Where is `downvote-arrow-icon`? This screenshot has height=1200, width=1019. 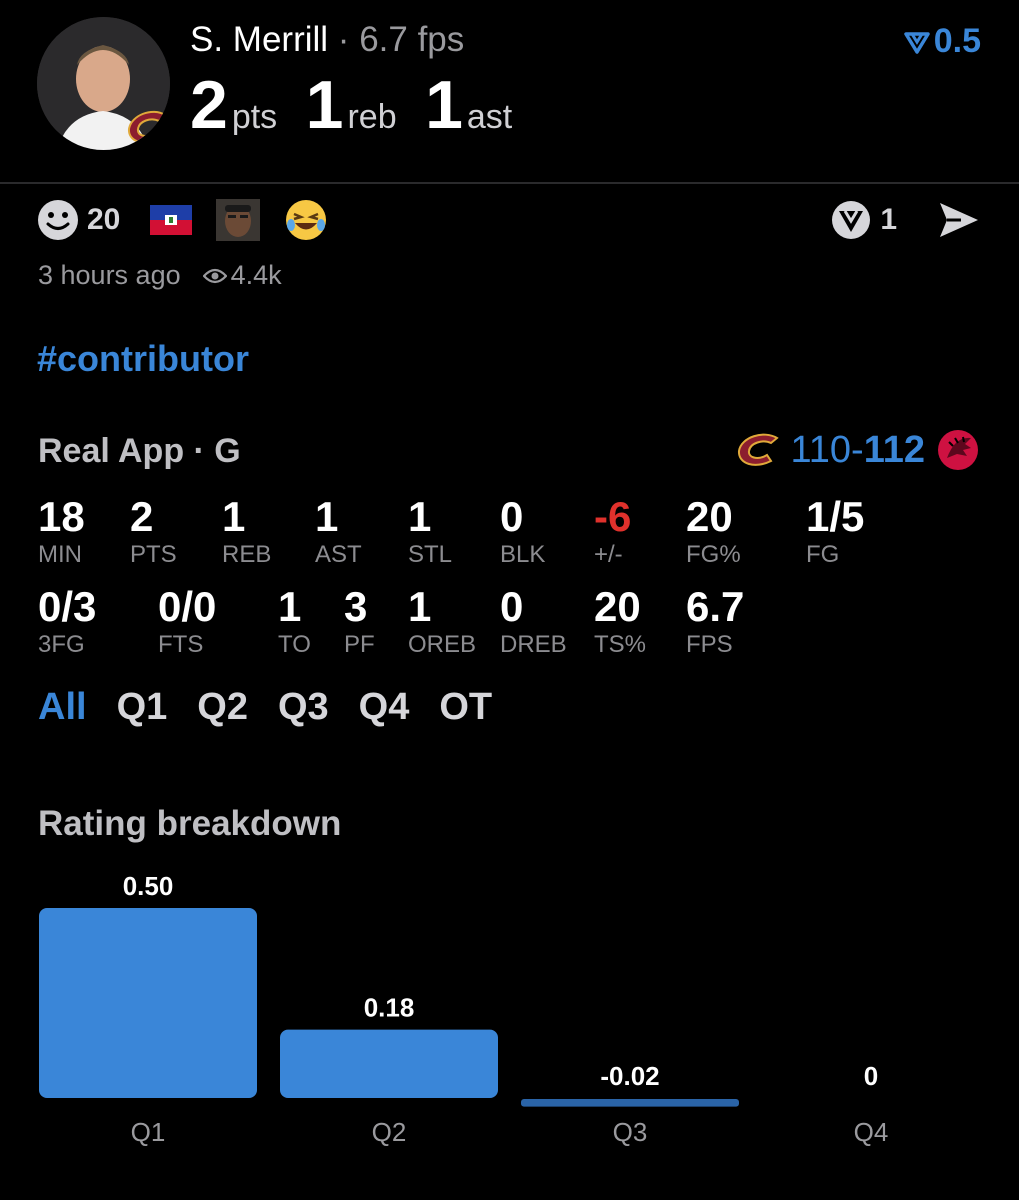
downvote-arrow-icon is located at coordinates (916, 43).